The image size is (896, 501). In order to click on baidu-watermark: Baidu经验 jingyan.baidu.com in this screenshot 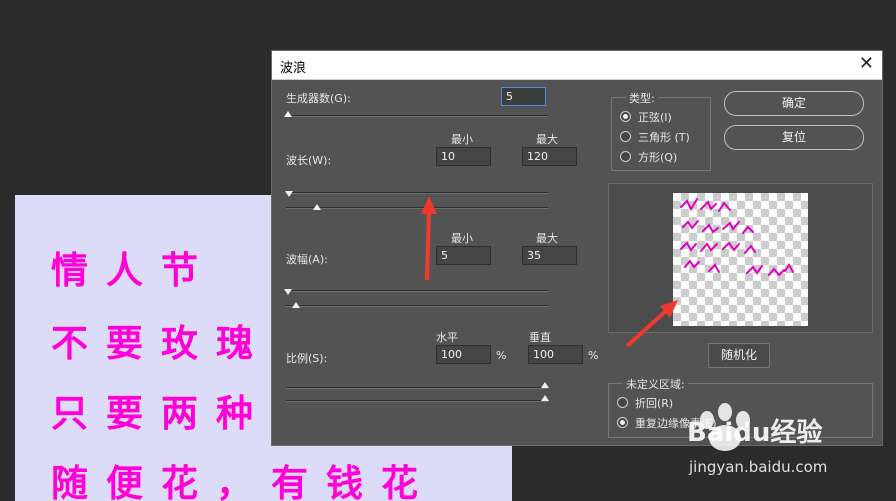, I will do `click(785, 440)`.